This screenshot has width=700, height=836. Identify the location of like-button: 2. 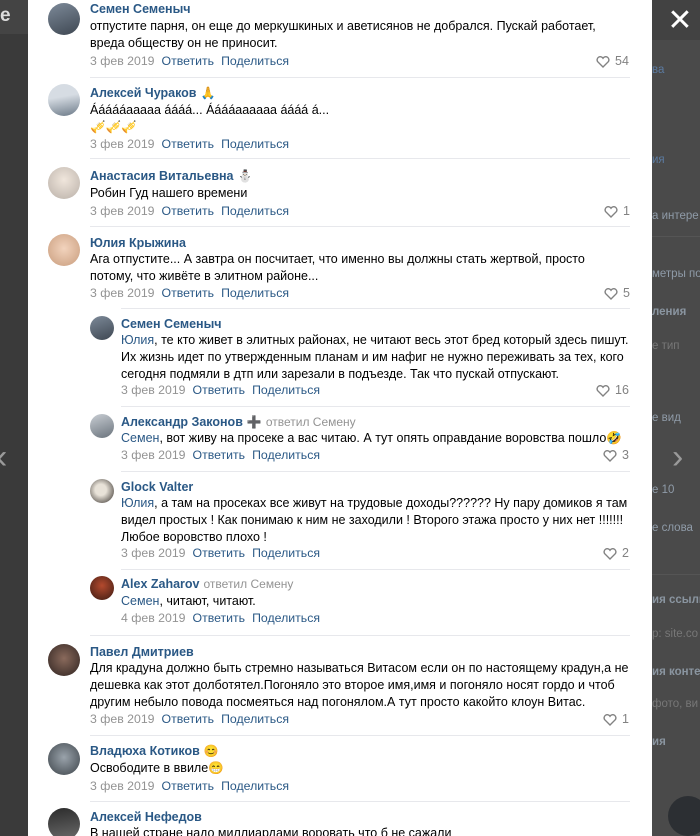
(616, 553).